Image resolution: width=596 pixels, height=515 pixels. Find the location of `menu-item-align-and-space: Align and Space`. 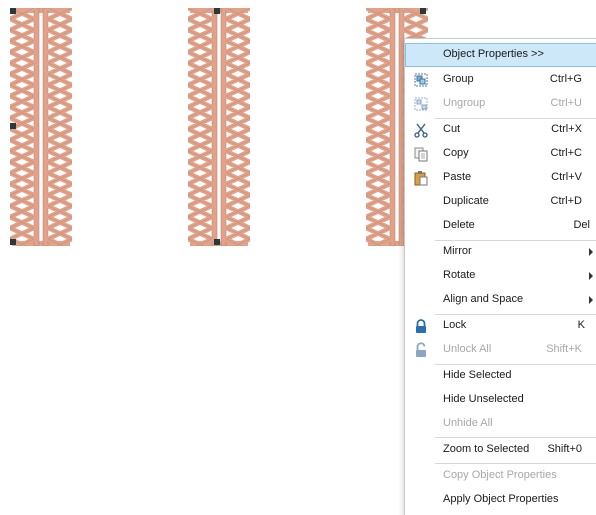

menu-item-align-and-space: Align and Space is located at coordinates (500, 300).